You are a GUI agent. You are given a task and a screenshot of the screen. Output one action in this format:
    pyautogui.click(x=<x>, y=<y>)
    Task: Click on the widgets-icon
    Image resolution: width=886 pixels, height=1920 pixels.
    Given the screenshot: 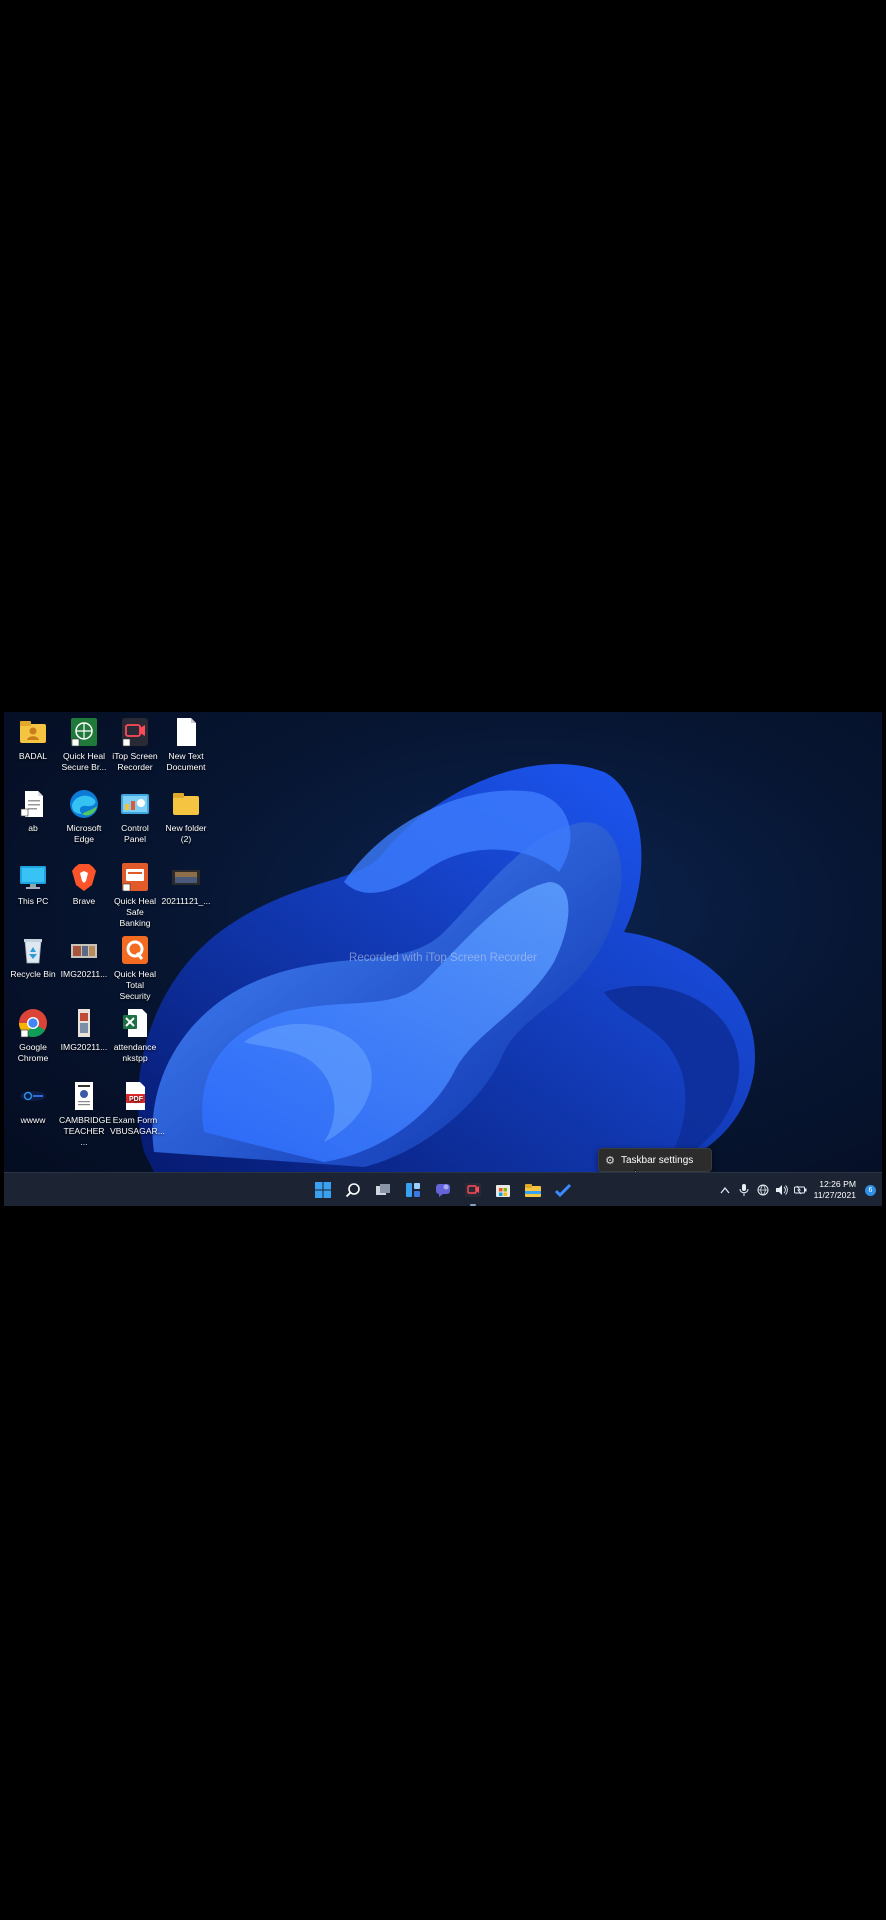 What is the action you would take?
    pyautogui.click(x=413, y=1190)
    